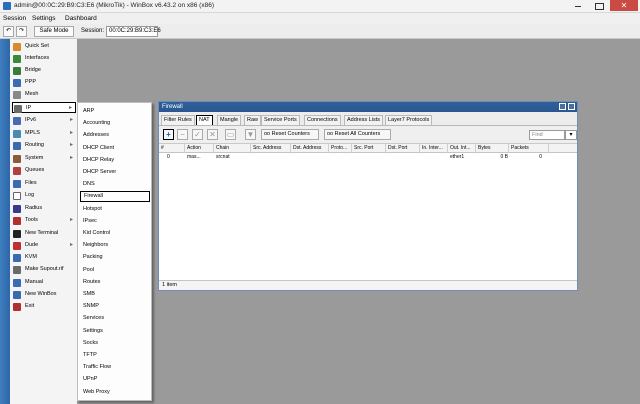  What do you see at coordinates (115, 367) in the screenshot?
I see `ip-menu-item-traffic-flow: Traffic Flow` at bounding box center [115, 367].